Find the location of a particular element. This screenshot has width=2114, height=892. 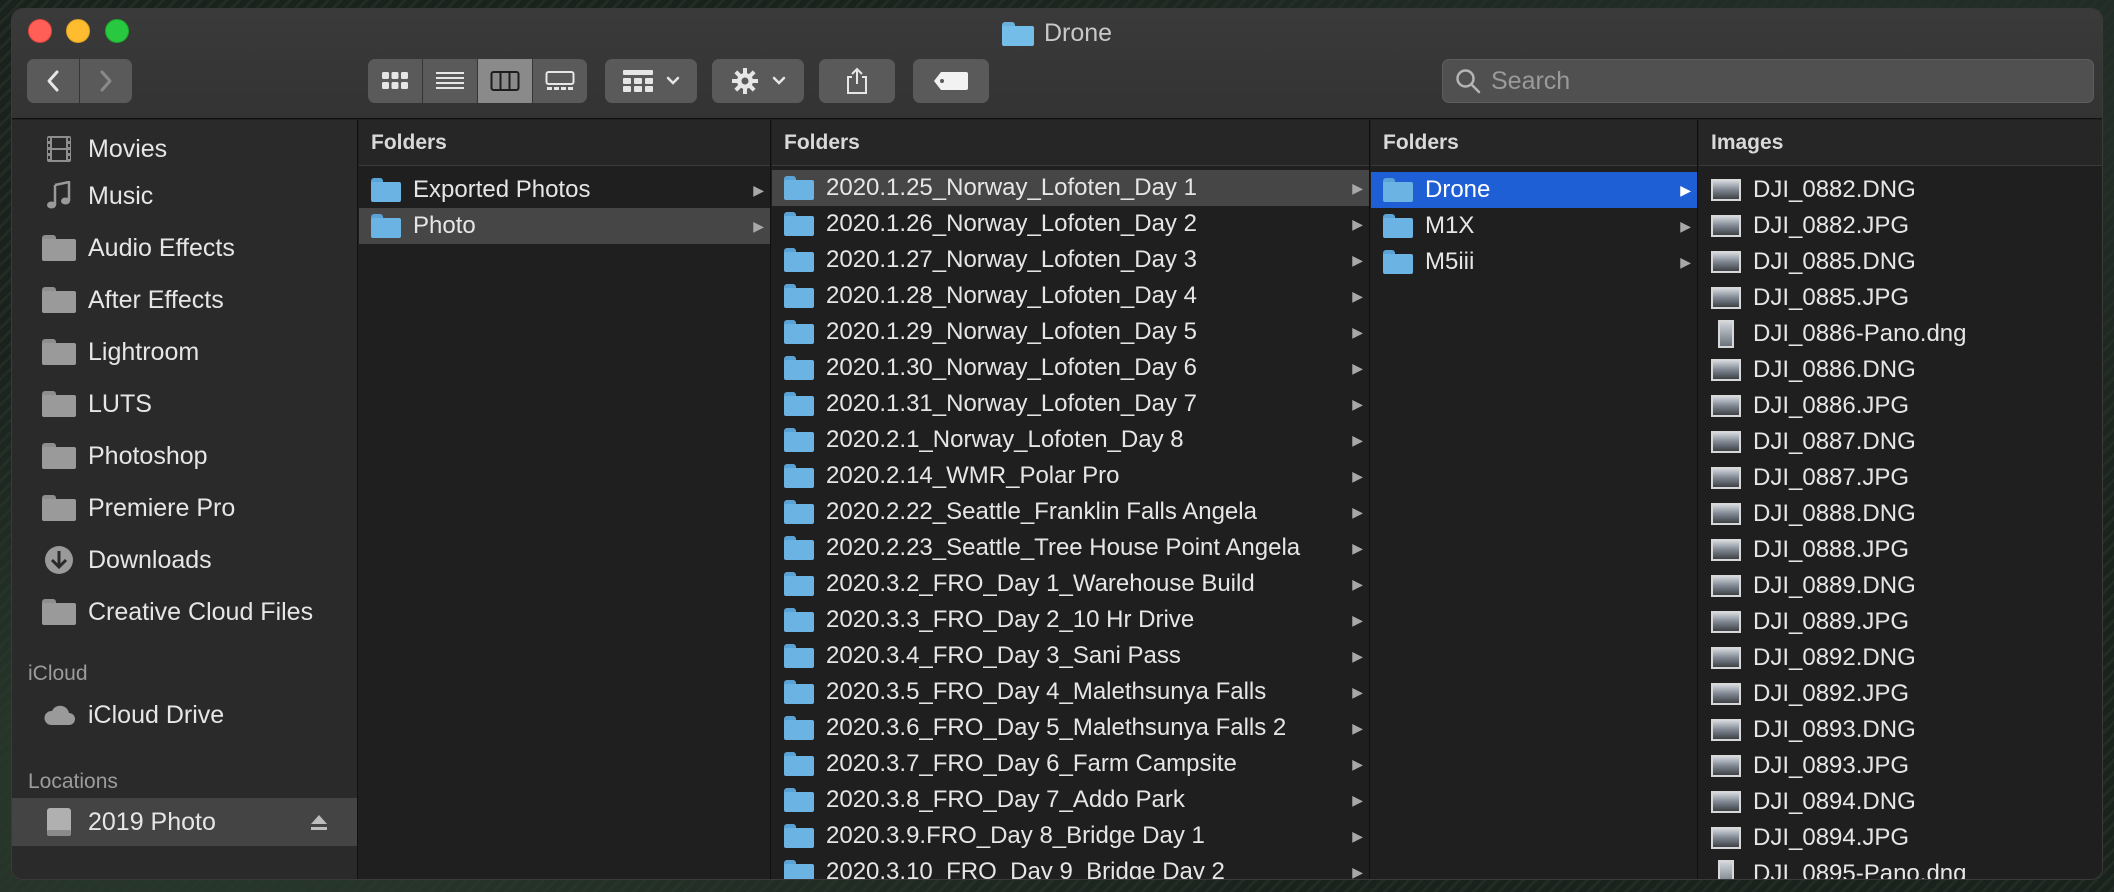

image-file-row: DJI_0894.DNG is located at coordinates (1900, 802).